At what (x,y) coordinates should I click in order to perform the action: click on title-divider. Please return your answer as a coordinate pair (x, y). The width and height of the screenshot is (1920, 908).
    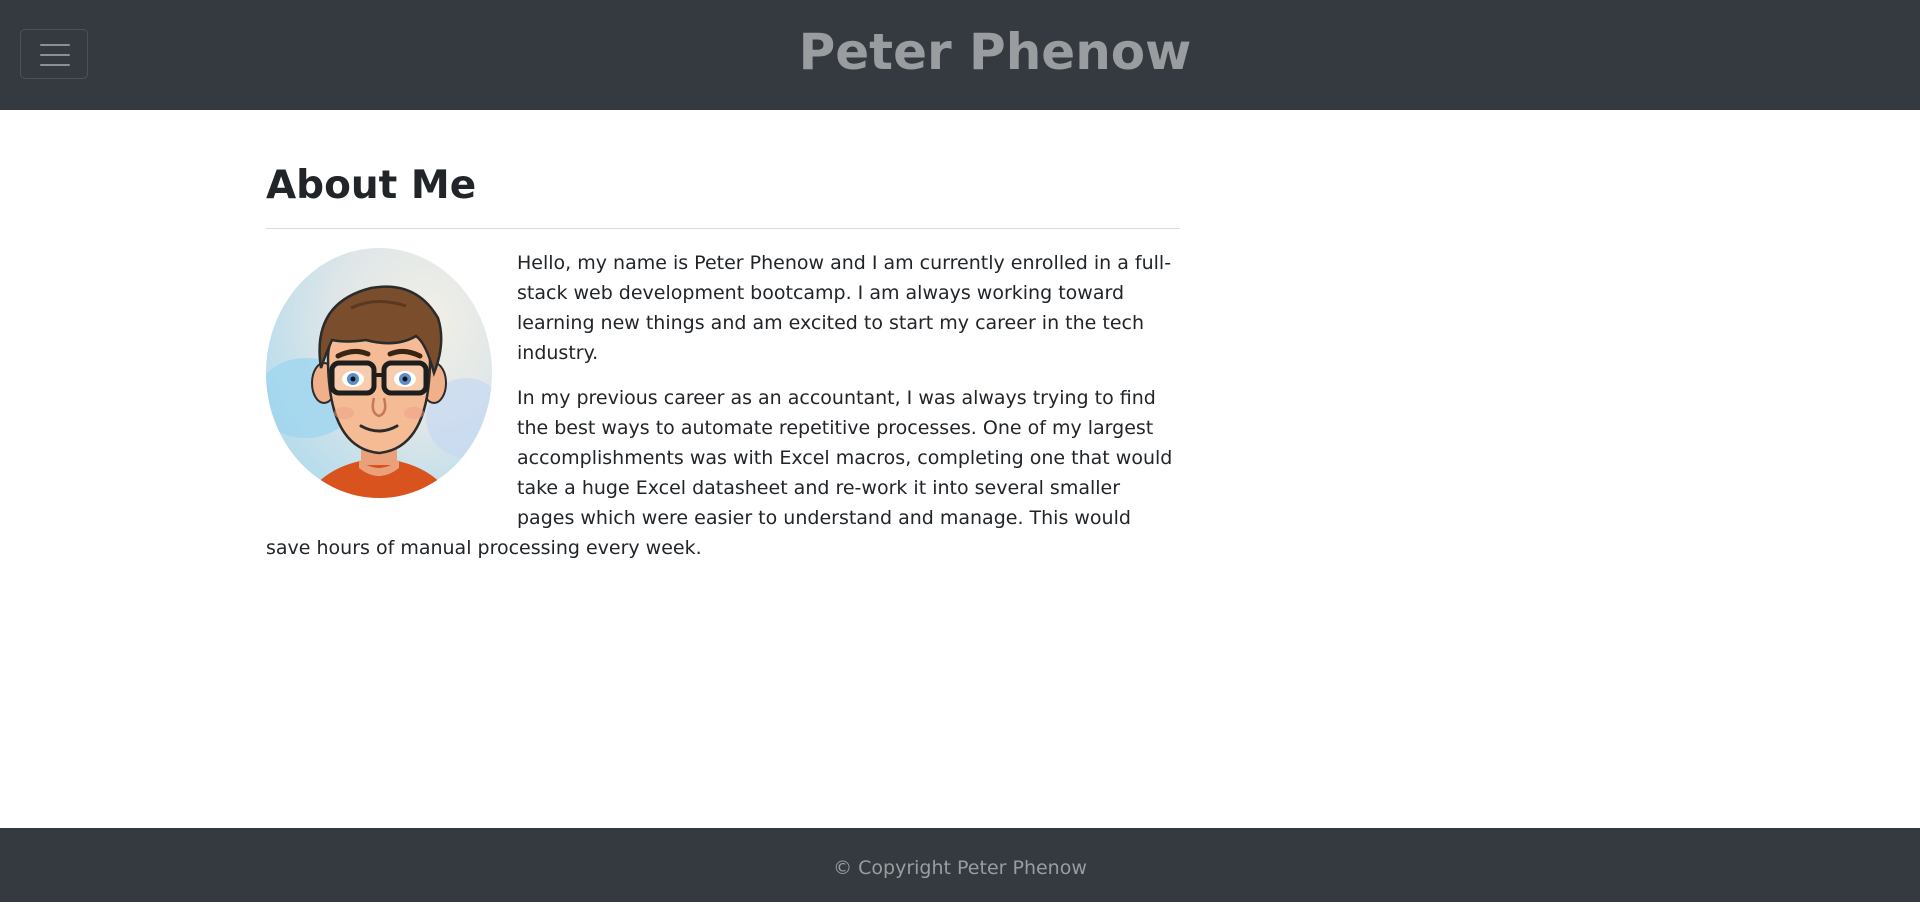
    Looking at the image, I should click on (723, 228).